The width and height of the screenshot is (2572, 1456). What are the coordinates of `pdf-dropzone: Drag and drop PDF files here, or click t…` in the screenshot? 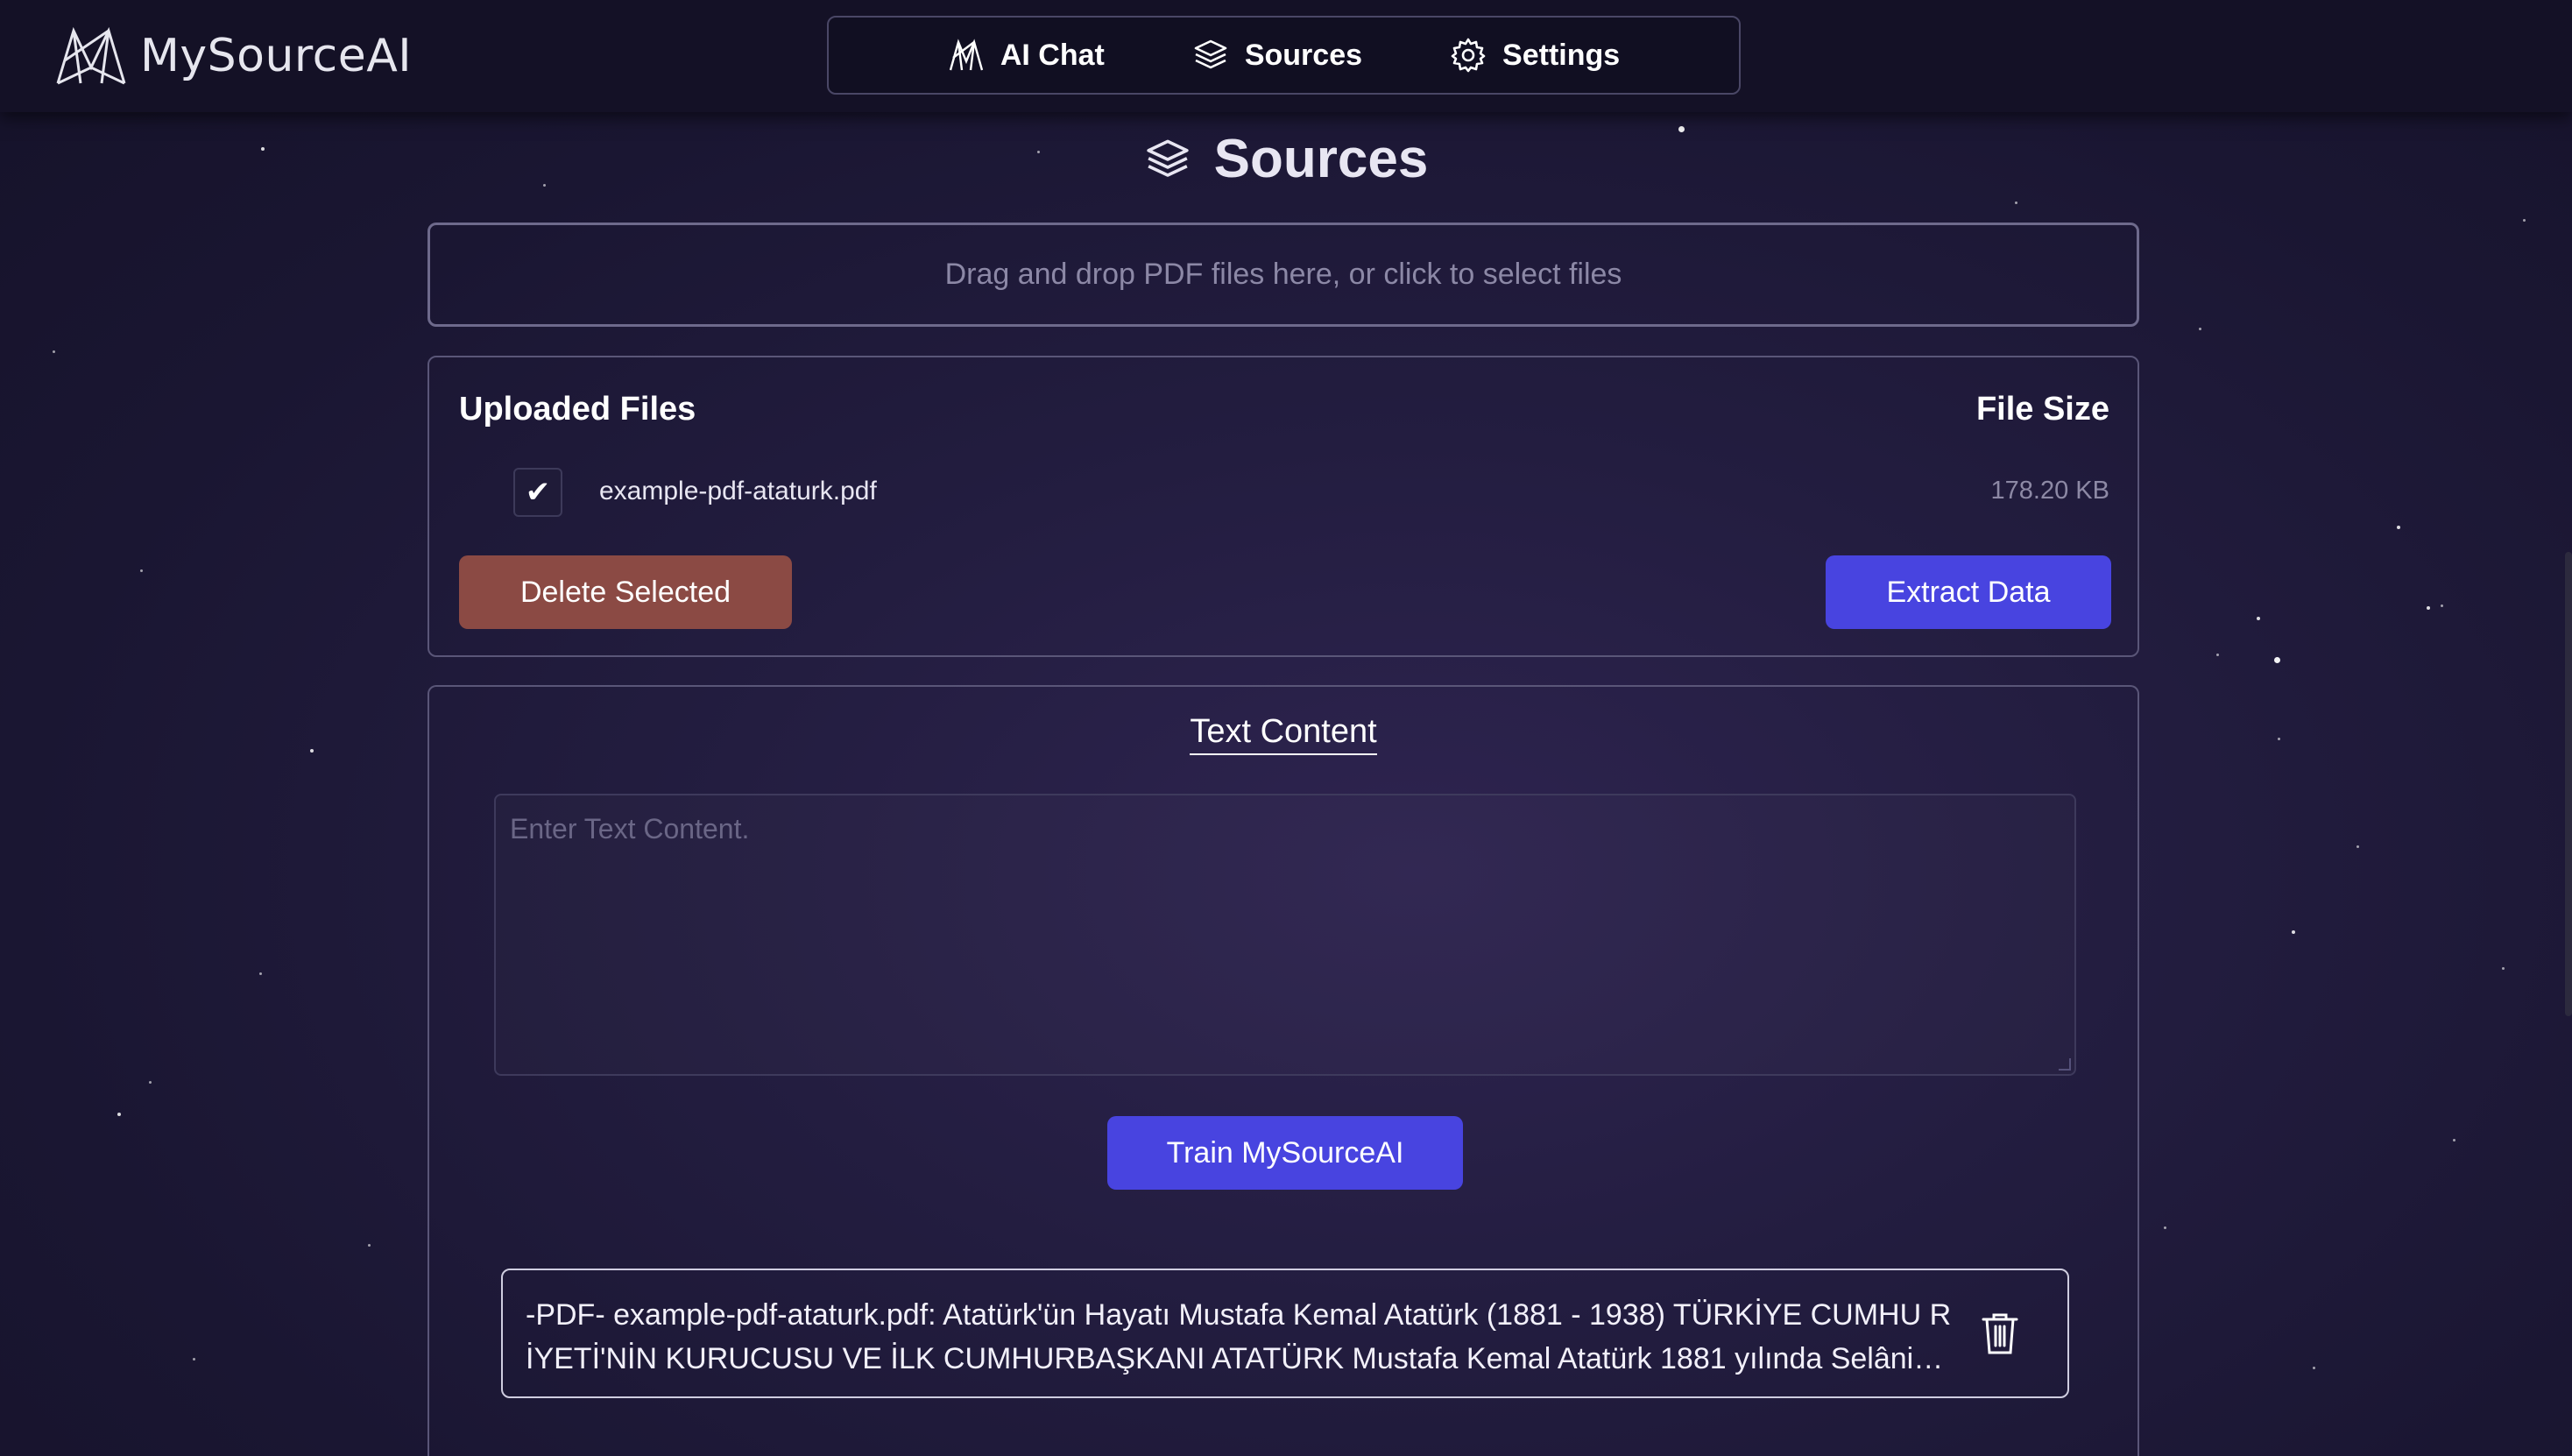 It's located at (1283, 275).